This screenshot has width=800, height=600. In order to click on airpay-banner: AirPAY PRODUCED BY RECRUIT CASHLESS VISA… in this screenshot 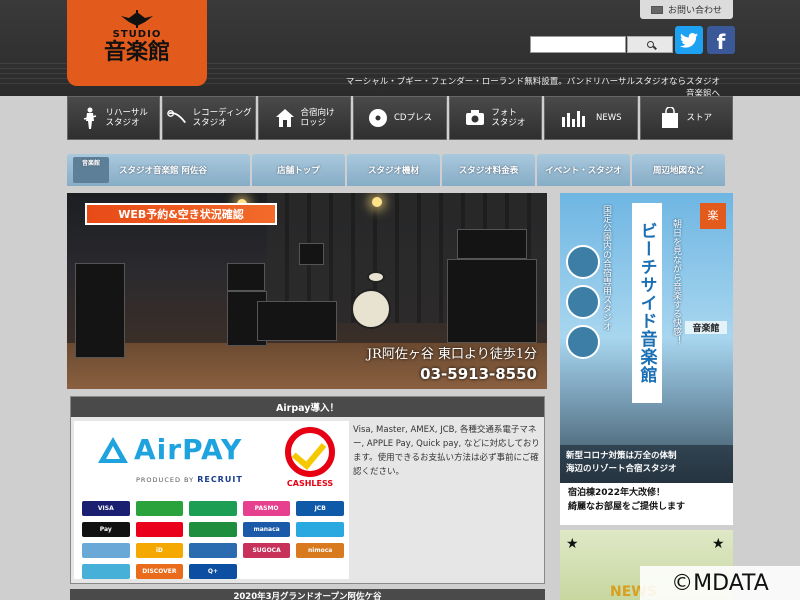, I will do `click(211, 500)`.